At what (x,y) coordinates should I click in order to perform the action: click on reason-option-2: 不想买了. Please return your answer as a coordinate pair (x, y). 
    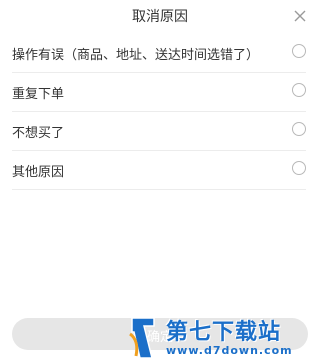
    Looking at the image, I should click on (159, 131).